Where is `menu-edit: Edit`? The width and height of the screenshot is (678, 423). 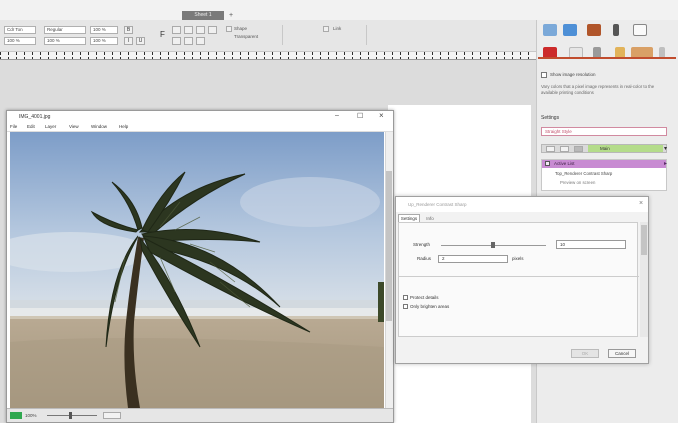
menu-edit: Edit is located at coordinates (31, 126).